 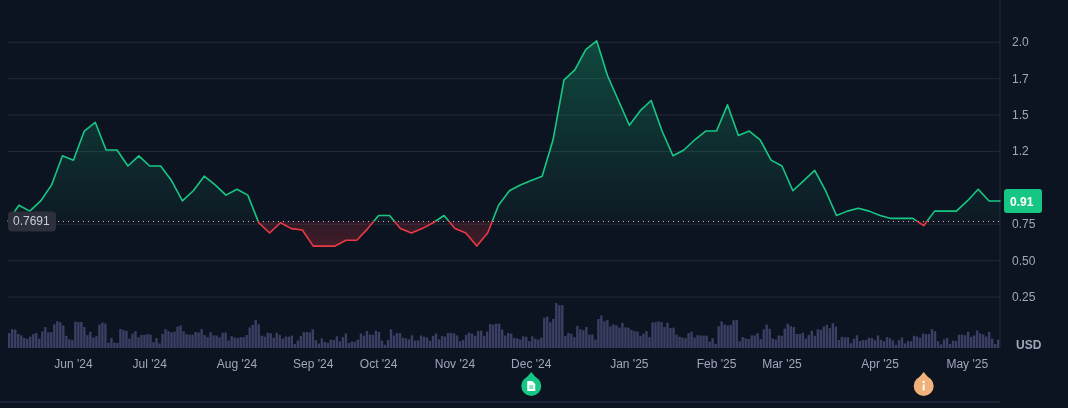 What do you see at coordinates (1020, 42) in the screenshot?
I see `axis-label: 2.0` at bounding box center [1020, 42].